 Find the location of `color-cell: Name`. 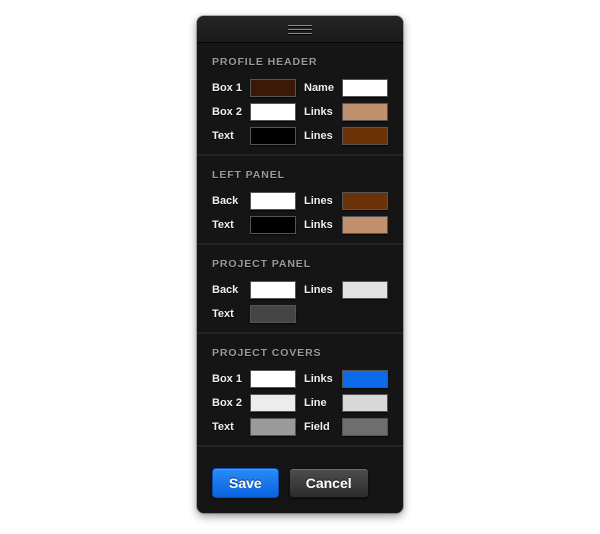

color-cell: Name is located at coordinates (346, 88).